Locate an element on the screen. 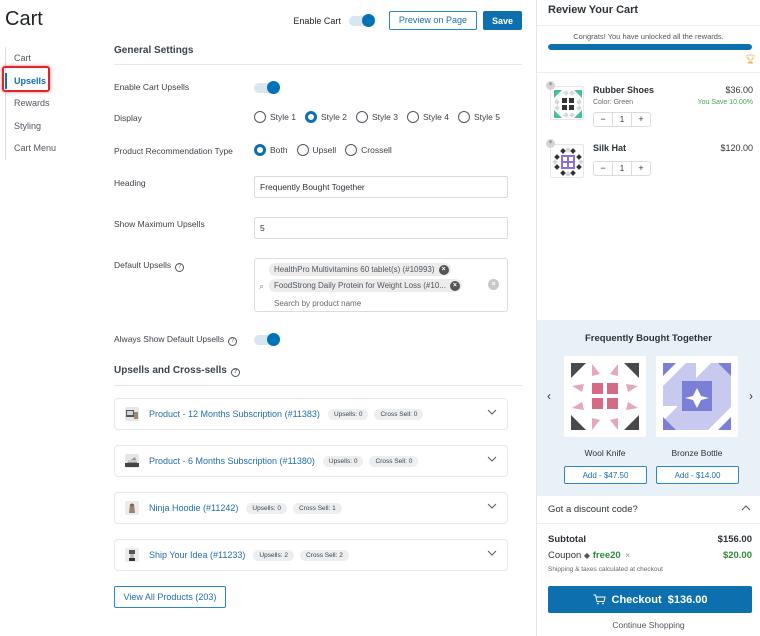 Image resolution: width=760 pixels, height=636 pixels. remove-coupon-icon: × is located at coordinates (627, 555).